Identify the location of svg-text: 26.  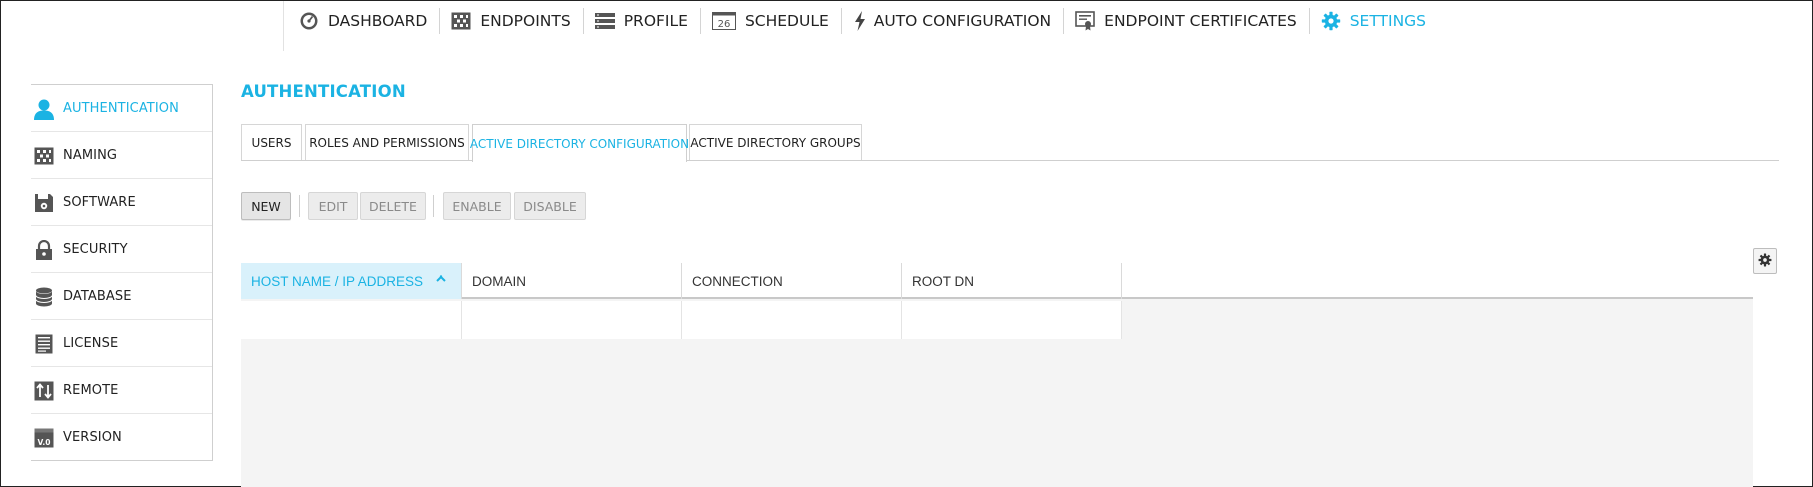
(724, 24).